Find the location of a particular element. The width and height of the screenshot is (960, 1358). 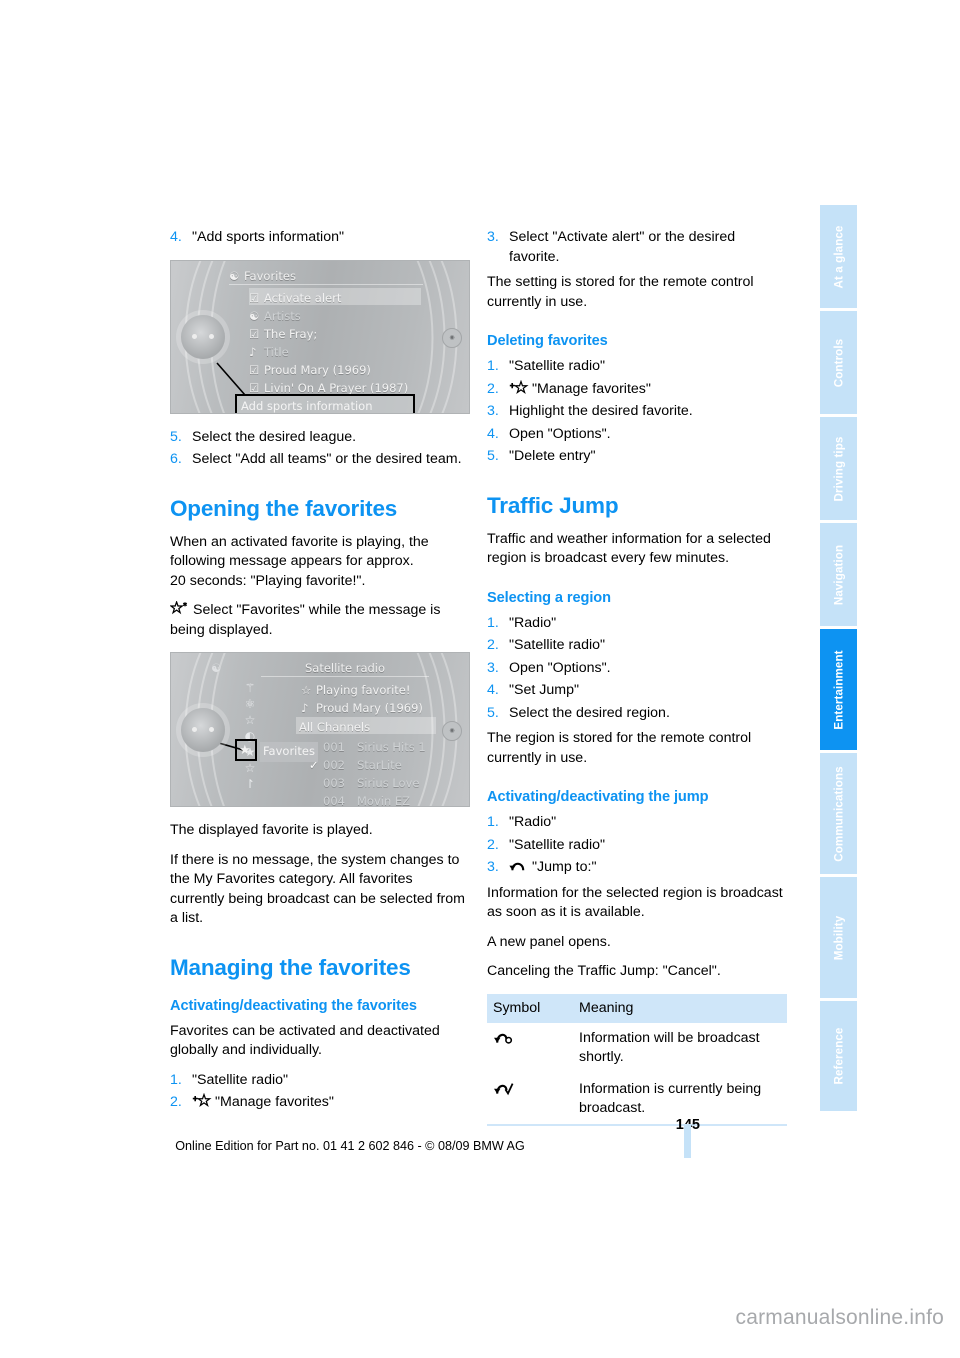

step-item: 2. "Manage favorites" is located at coordinates (320, 1103).